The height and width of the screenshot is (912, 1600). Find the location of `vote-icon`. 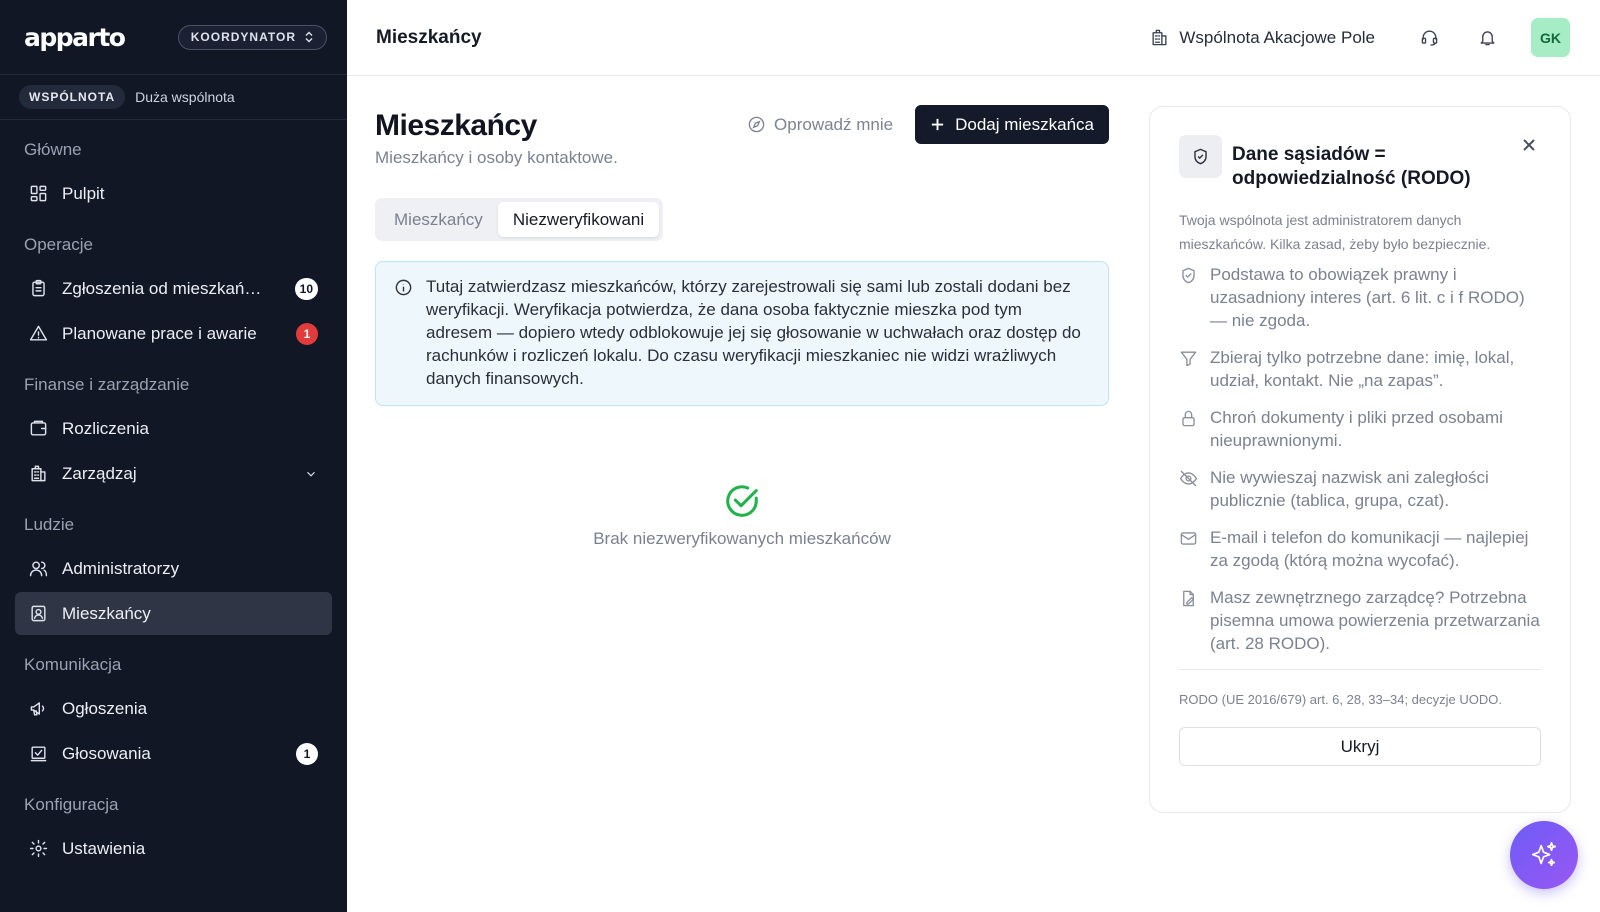

vote-icon is located at coordinates (38, 754).